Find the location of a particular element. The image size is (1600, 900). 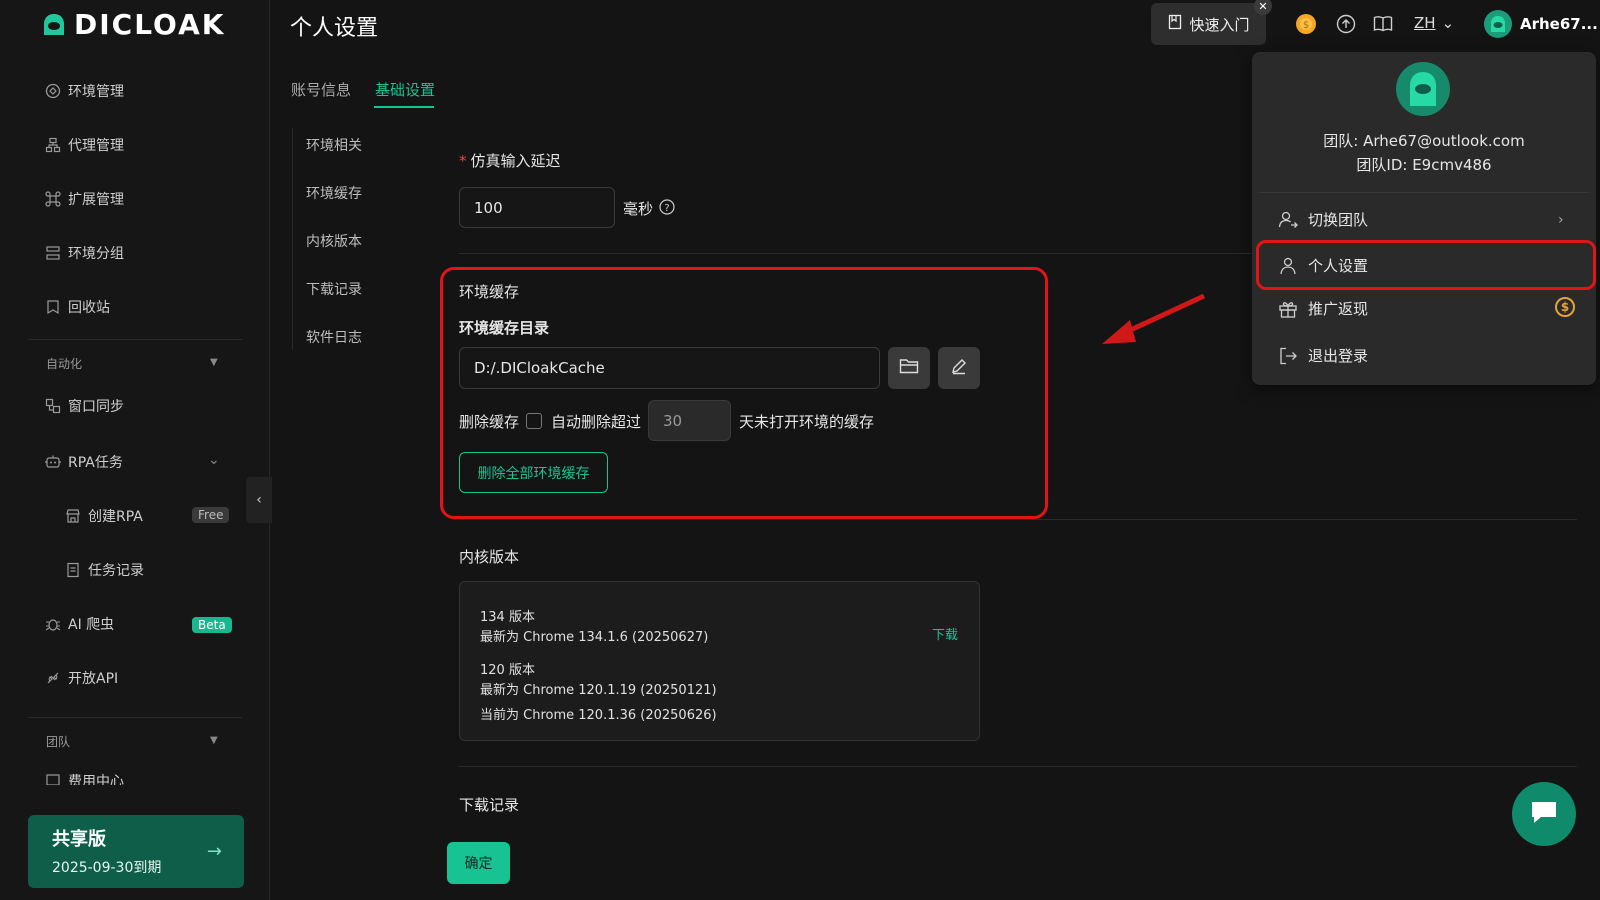

sidebar-item-label: 费用中心 is located at coordinates (96, 779).